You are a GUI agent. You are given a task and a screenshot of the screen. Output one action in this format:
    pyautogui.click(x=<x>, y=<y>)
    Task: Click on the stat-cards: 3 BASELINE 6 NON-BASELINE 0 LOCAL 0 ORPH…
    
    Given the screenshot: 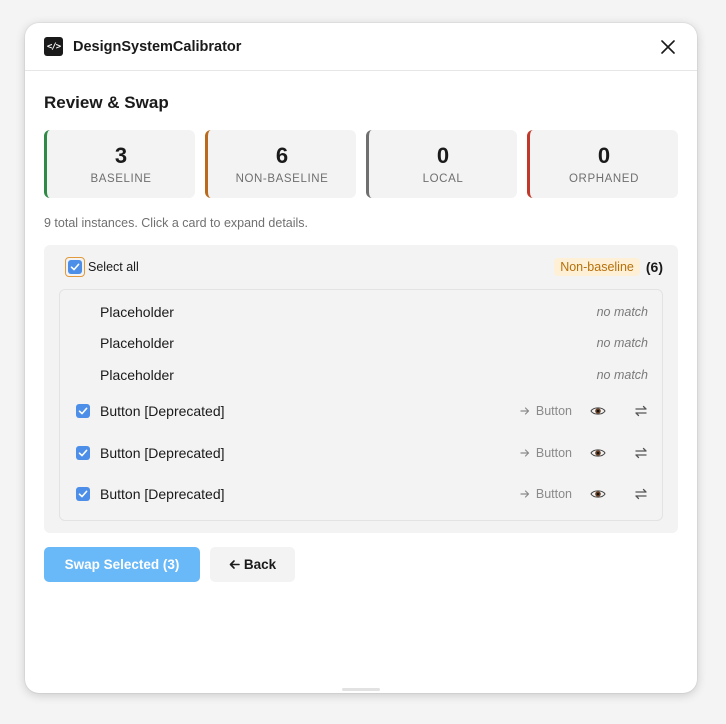 What is the action you would take?
    pyautogui.click(x=361, y=164)
    